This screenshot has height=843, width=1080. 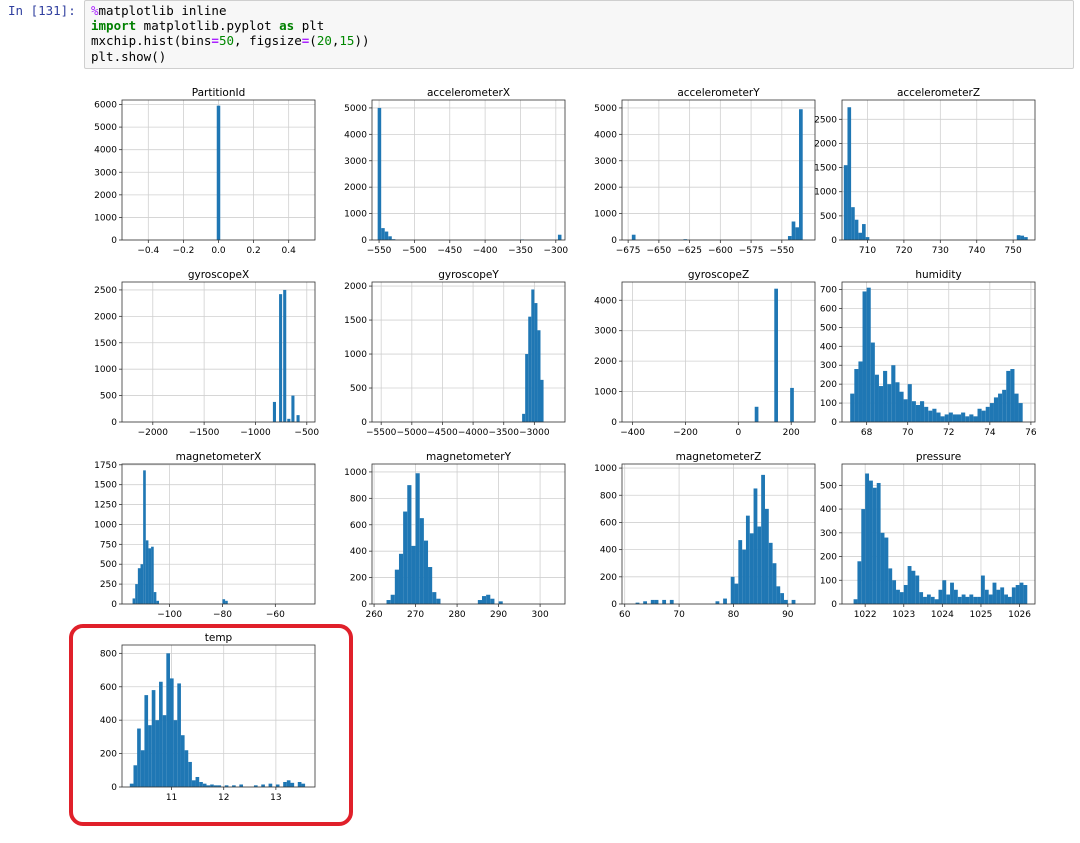 What do you see at coordinates (289, 251) in the screenshot?
I see `x-tick-label: 0.4` at bounding box center [289, 251].